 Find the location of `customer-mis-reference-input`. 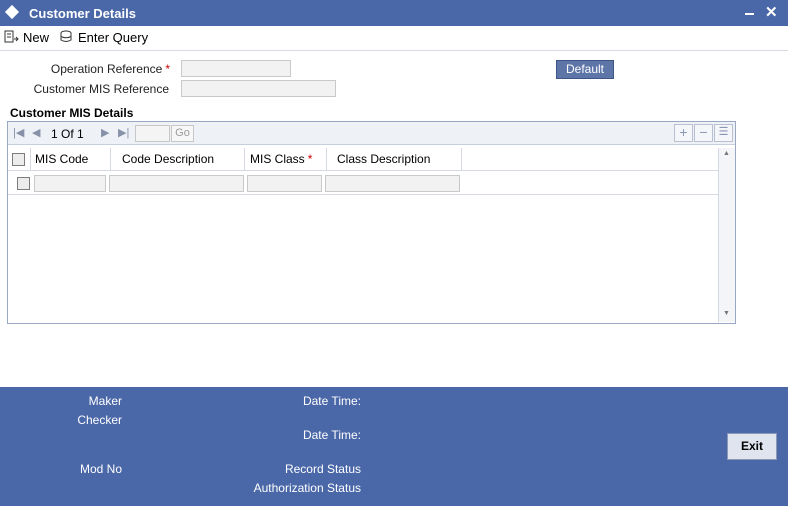

customer-mis-reference-input is located at coordinates (258, 88).